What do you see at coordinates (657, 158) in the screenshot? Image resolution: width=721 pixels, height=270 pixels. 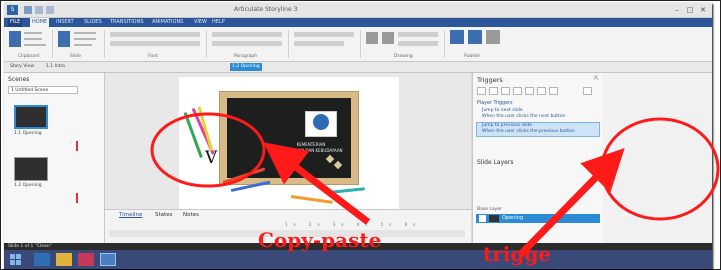 I see `right-empty-area` at bounding box center [657, 158].